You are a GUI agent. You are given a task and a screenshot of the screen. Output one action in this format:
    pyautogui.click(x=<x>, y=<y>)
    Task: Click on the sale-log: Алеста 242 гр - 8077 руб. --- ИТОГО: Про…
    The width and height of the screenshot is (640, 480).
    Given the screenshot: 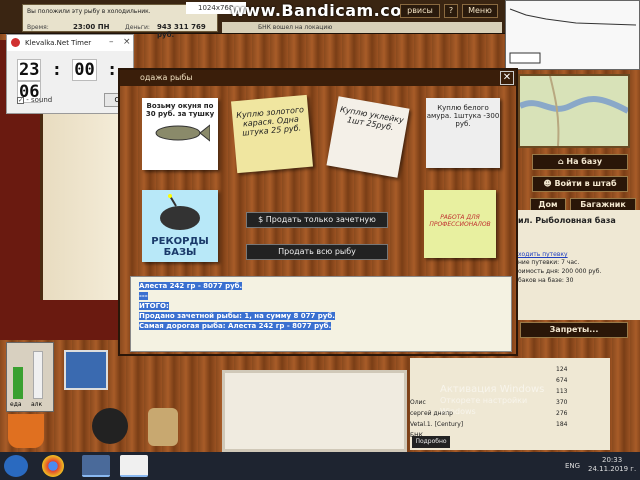 What is the action you would take?
    pyautogui.click(x=321, y=314)
    